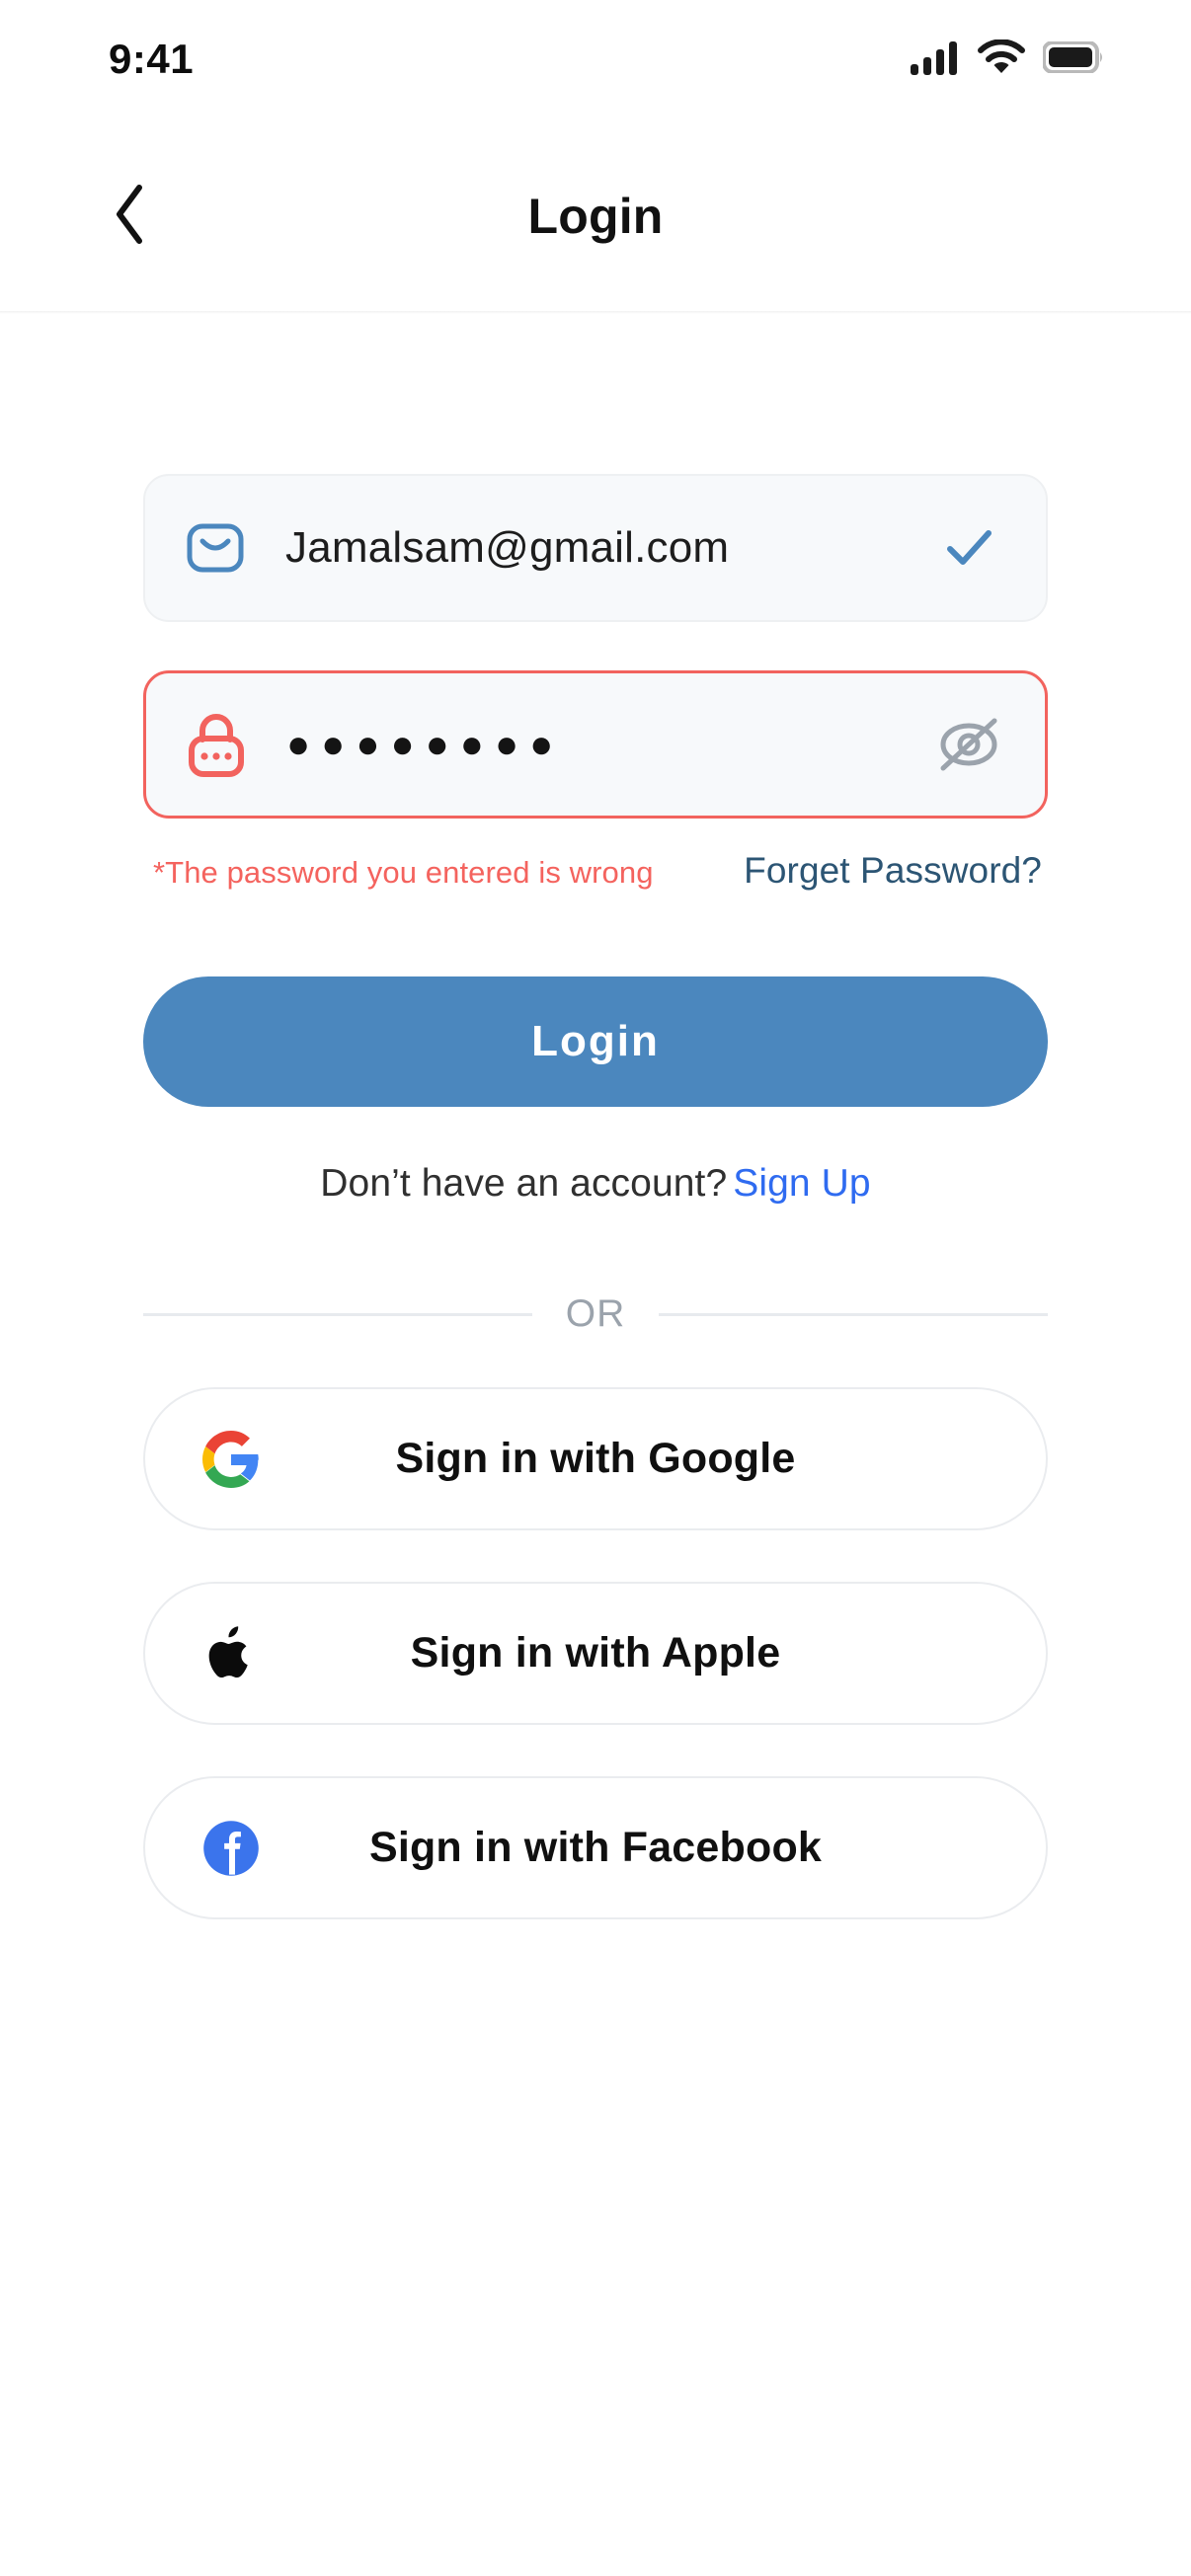  What do you see at coordinates (595, 59) in the screenshot?
I see `status-bar: 9:41` at bounding box center [595, 59].